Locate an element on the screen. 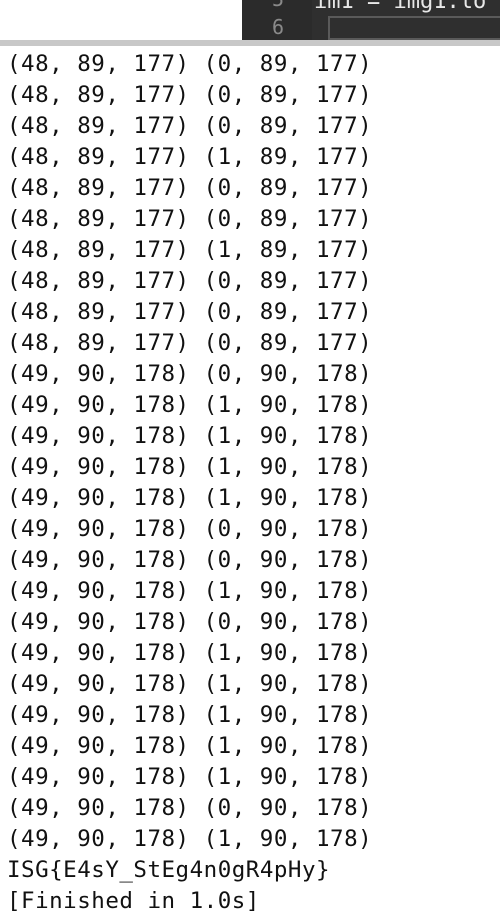 The width and height of the screenshot is (500, 923). editor-pane: 5 6 im1 = img1.lo is located at coordinates (250, 21).